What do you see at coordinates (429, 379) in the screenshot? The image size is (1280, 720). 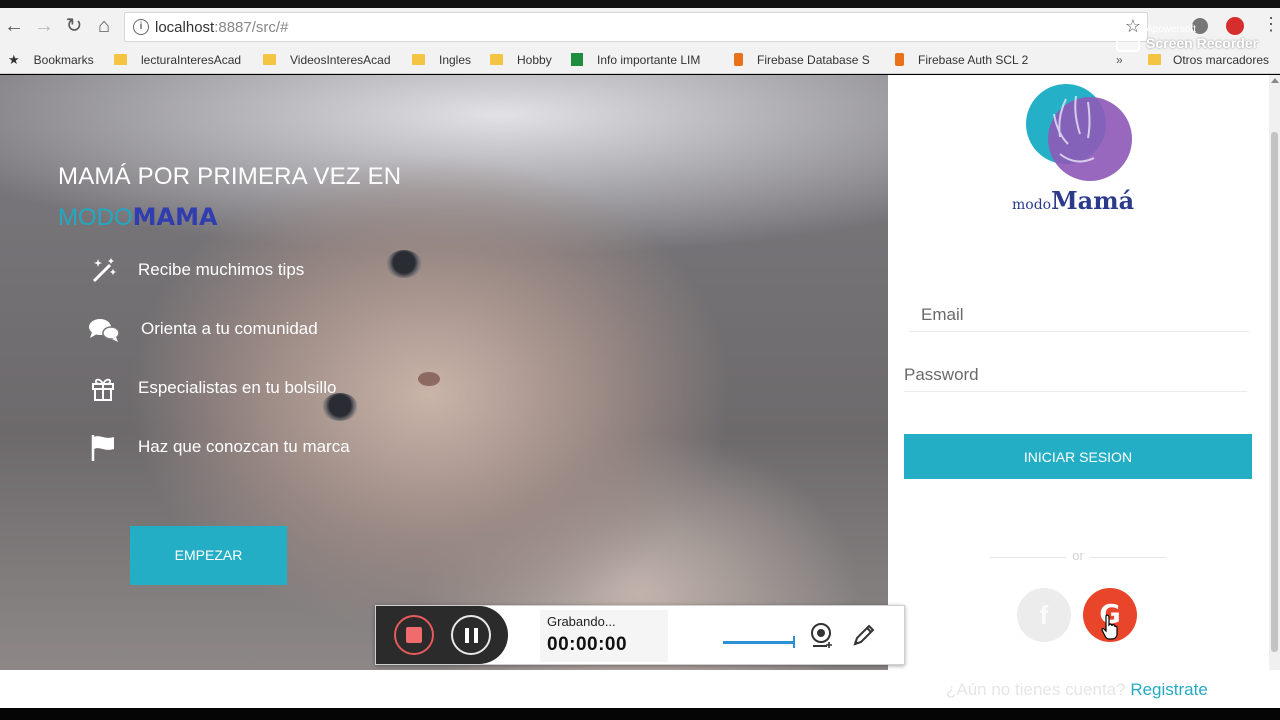 I see `baby-nose` at bounding box center [429, 379].